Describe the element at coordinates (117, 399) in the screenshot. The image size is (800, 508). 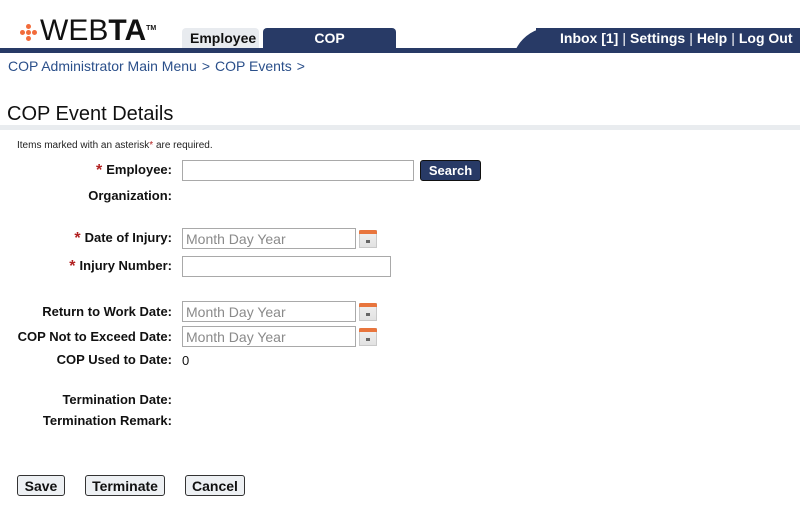
I see `termination-date-label: Termination Date:` at that location.